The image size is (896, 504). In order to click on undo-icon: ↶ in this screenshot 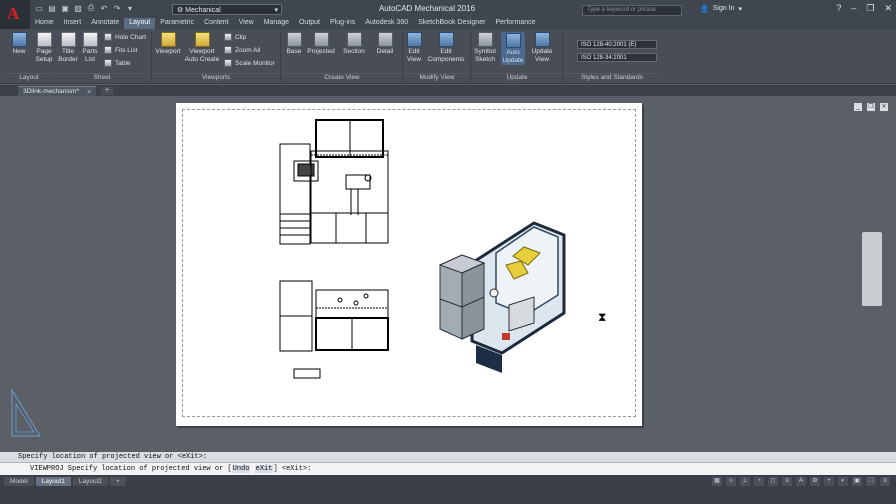, I will do `click(104, 8)`.